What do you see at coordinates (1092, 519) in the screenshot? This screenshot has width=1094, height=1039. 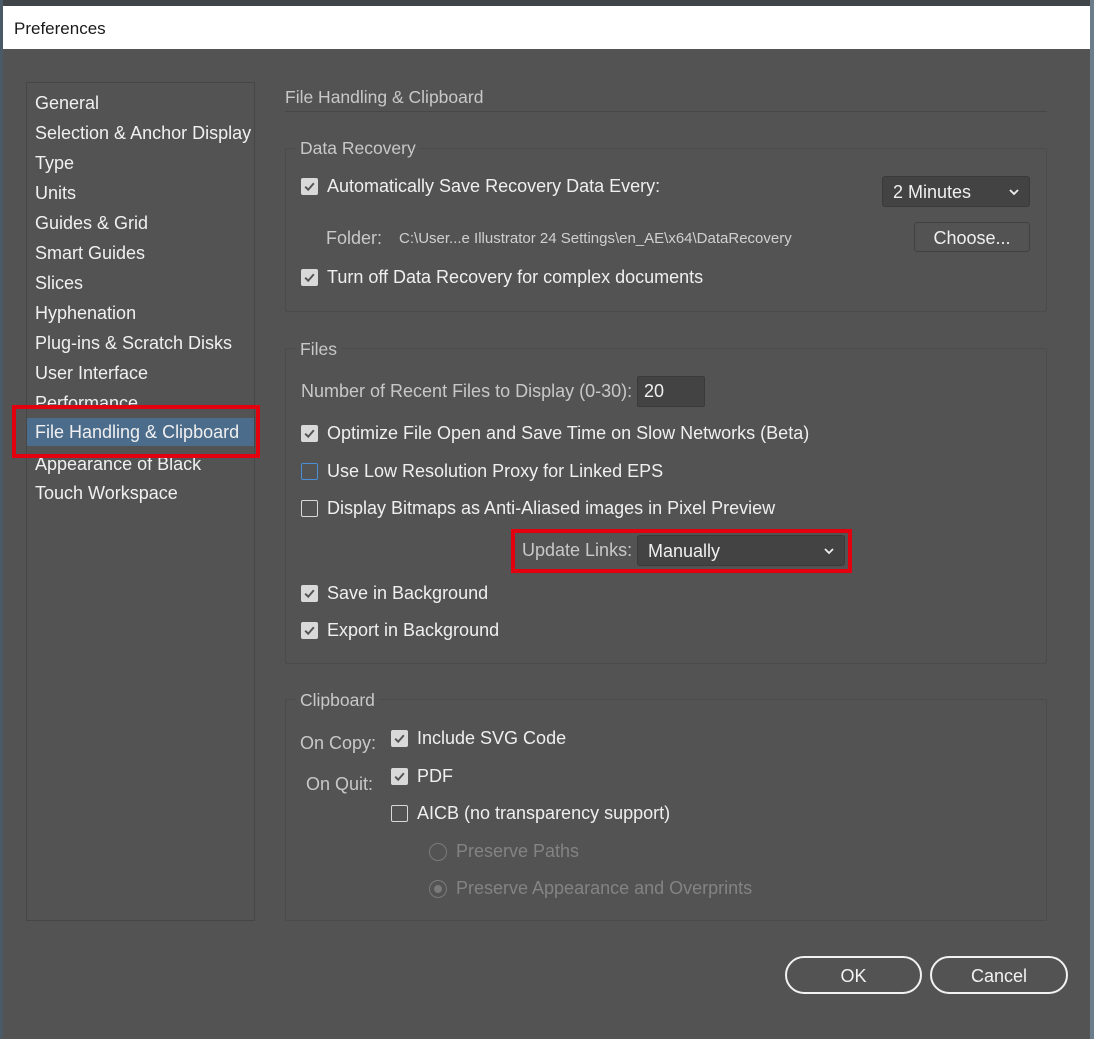 I see `desktop-background-right` at bounding box center [1092, 519].